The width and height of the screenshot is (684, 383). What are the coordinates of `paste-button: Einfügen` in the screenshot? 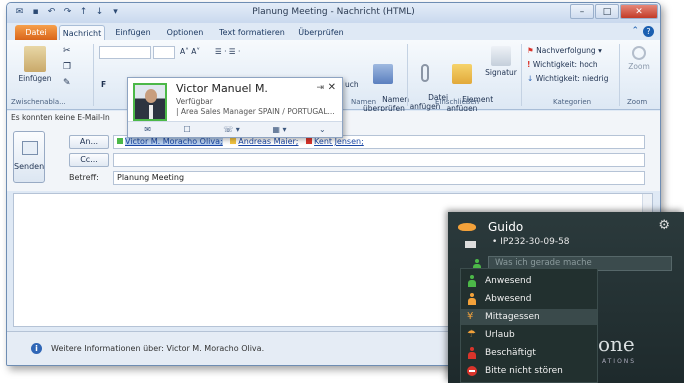 It's located at (35, 64).